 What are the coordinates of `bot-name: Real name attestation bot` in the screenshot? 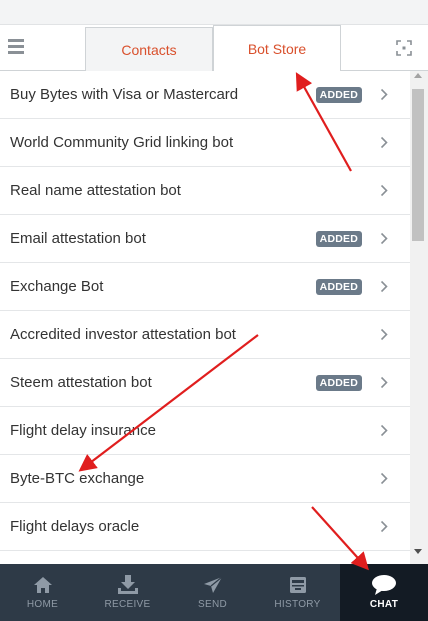 It's located at (95, 190).